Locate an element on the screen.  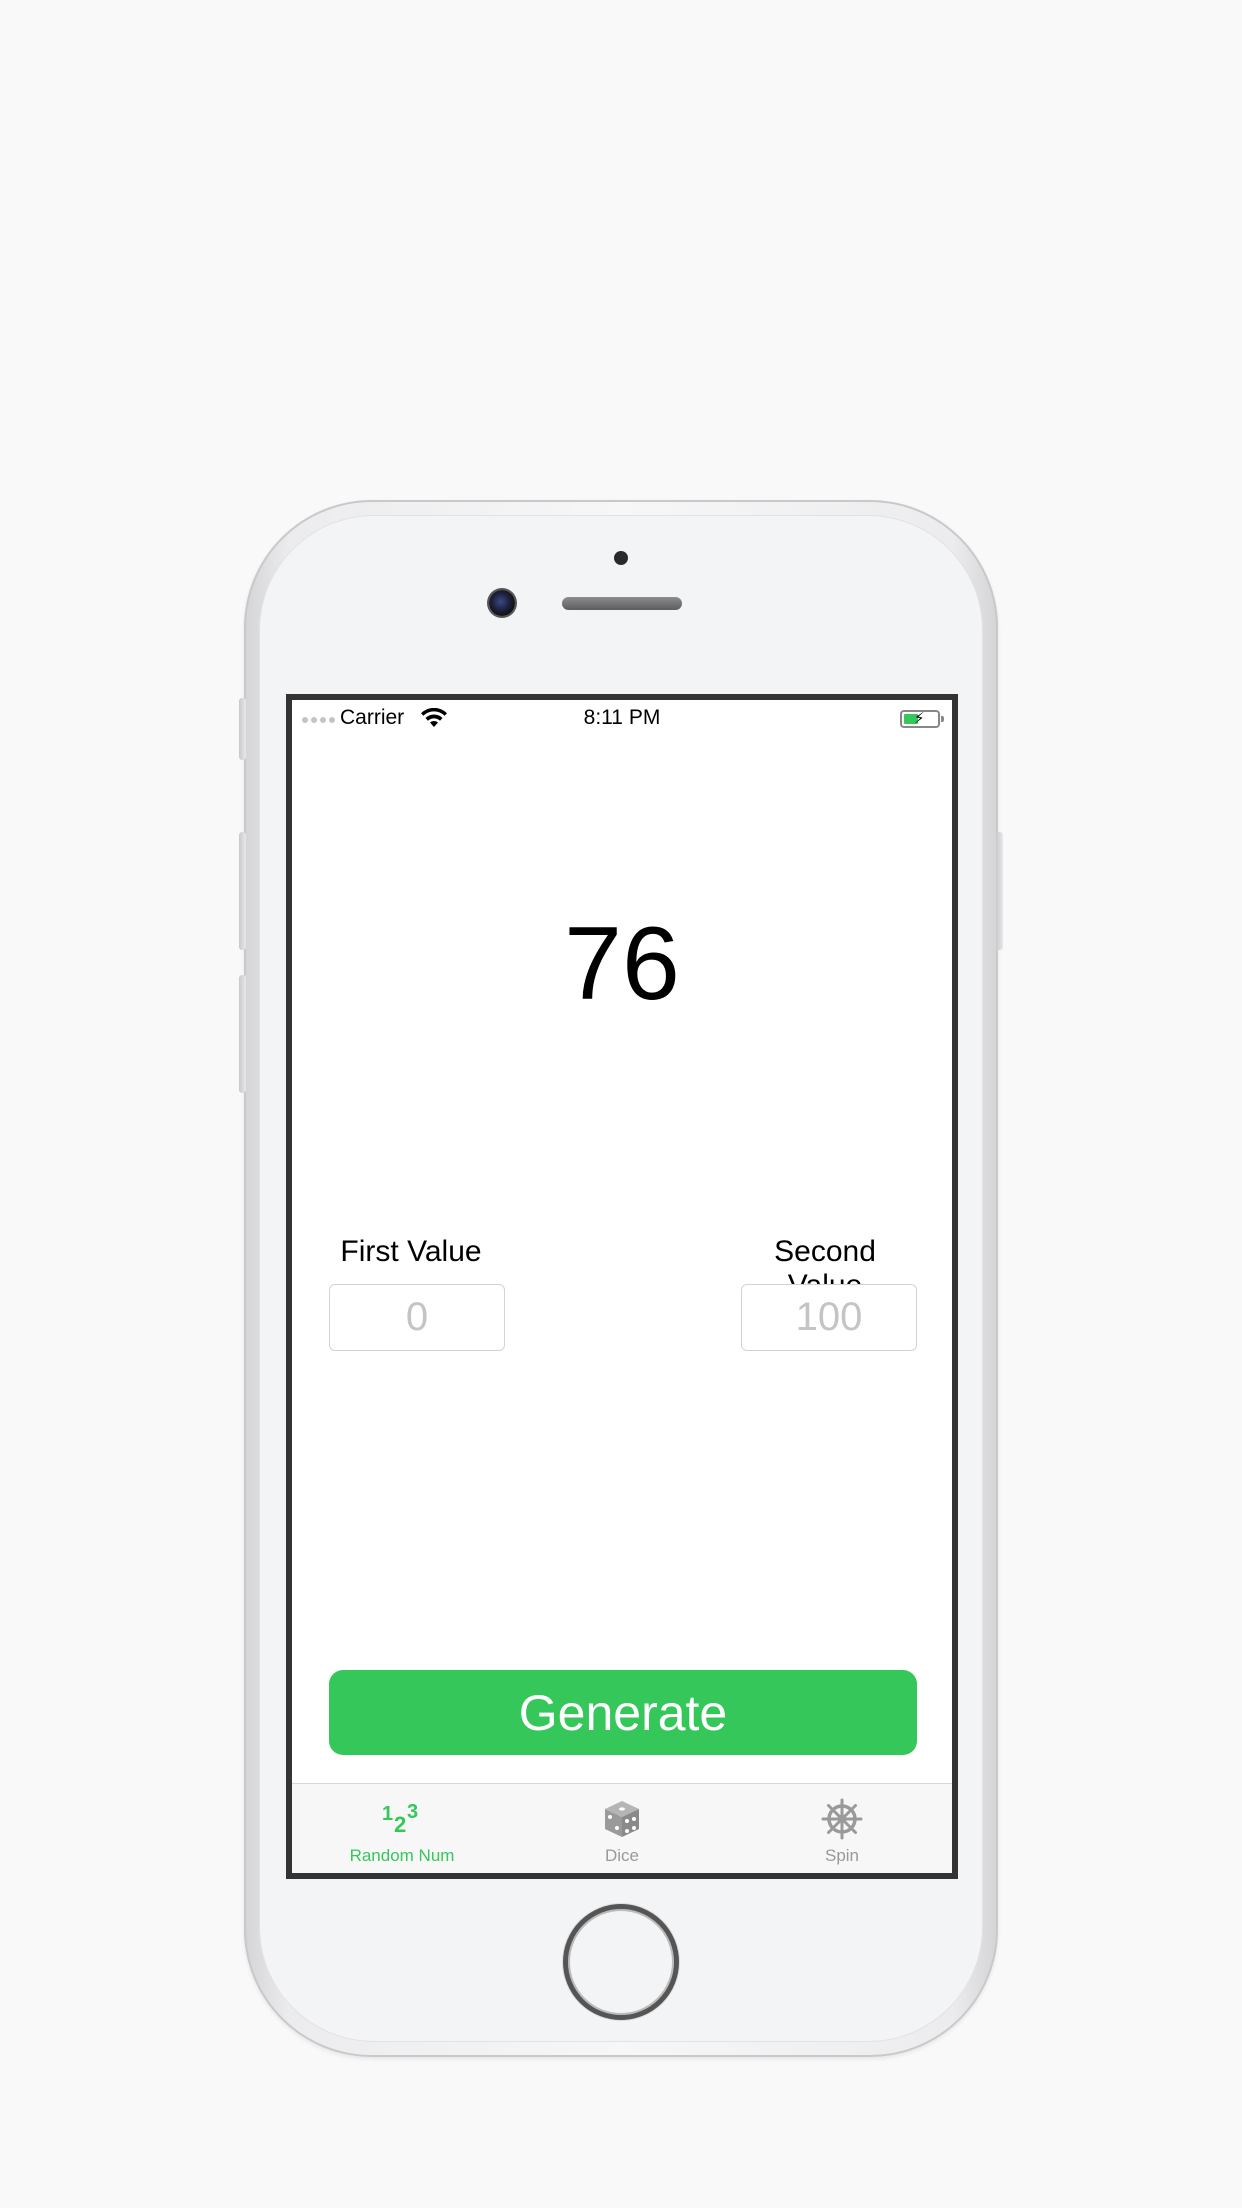
tab-bar: 1 2 3 Random Num Dice Spin is located at coordinates (622, 1828).